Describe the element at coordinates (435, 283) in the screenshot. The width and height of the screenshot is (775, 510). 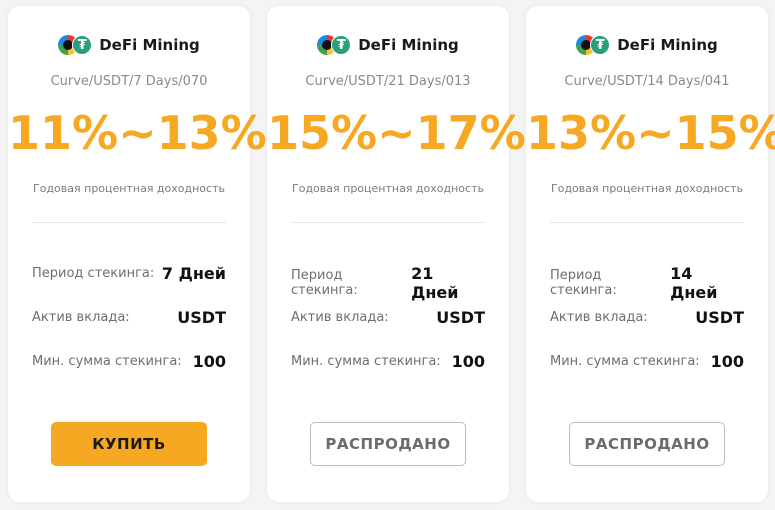
I see `row-value: 21 Дней` at that location.